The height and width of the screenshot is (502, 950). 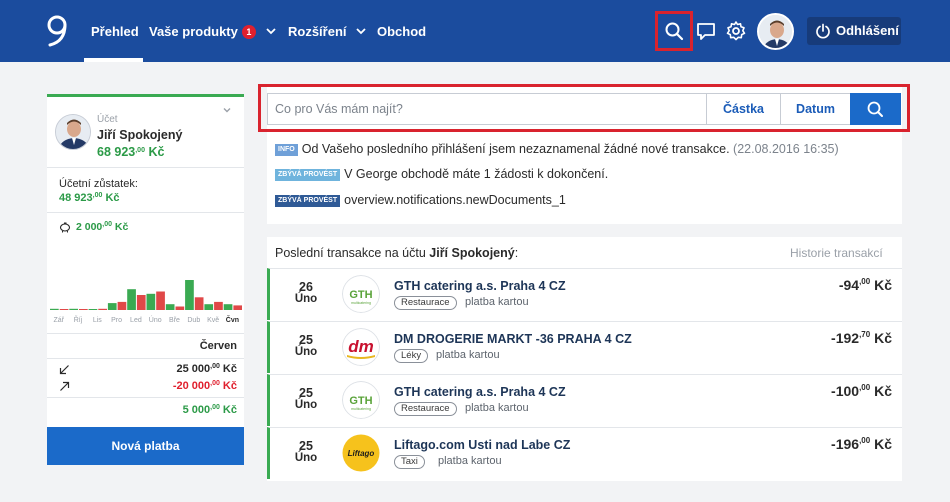 What do you see at coordinates (78, 319) in the screenshot?
I see `chart-month-label: Říj` at bounding box center [78, 319].